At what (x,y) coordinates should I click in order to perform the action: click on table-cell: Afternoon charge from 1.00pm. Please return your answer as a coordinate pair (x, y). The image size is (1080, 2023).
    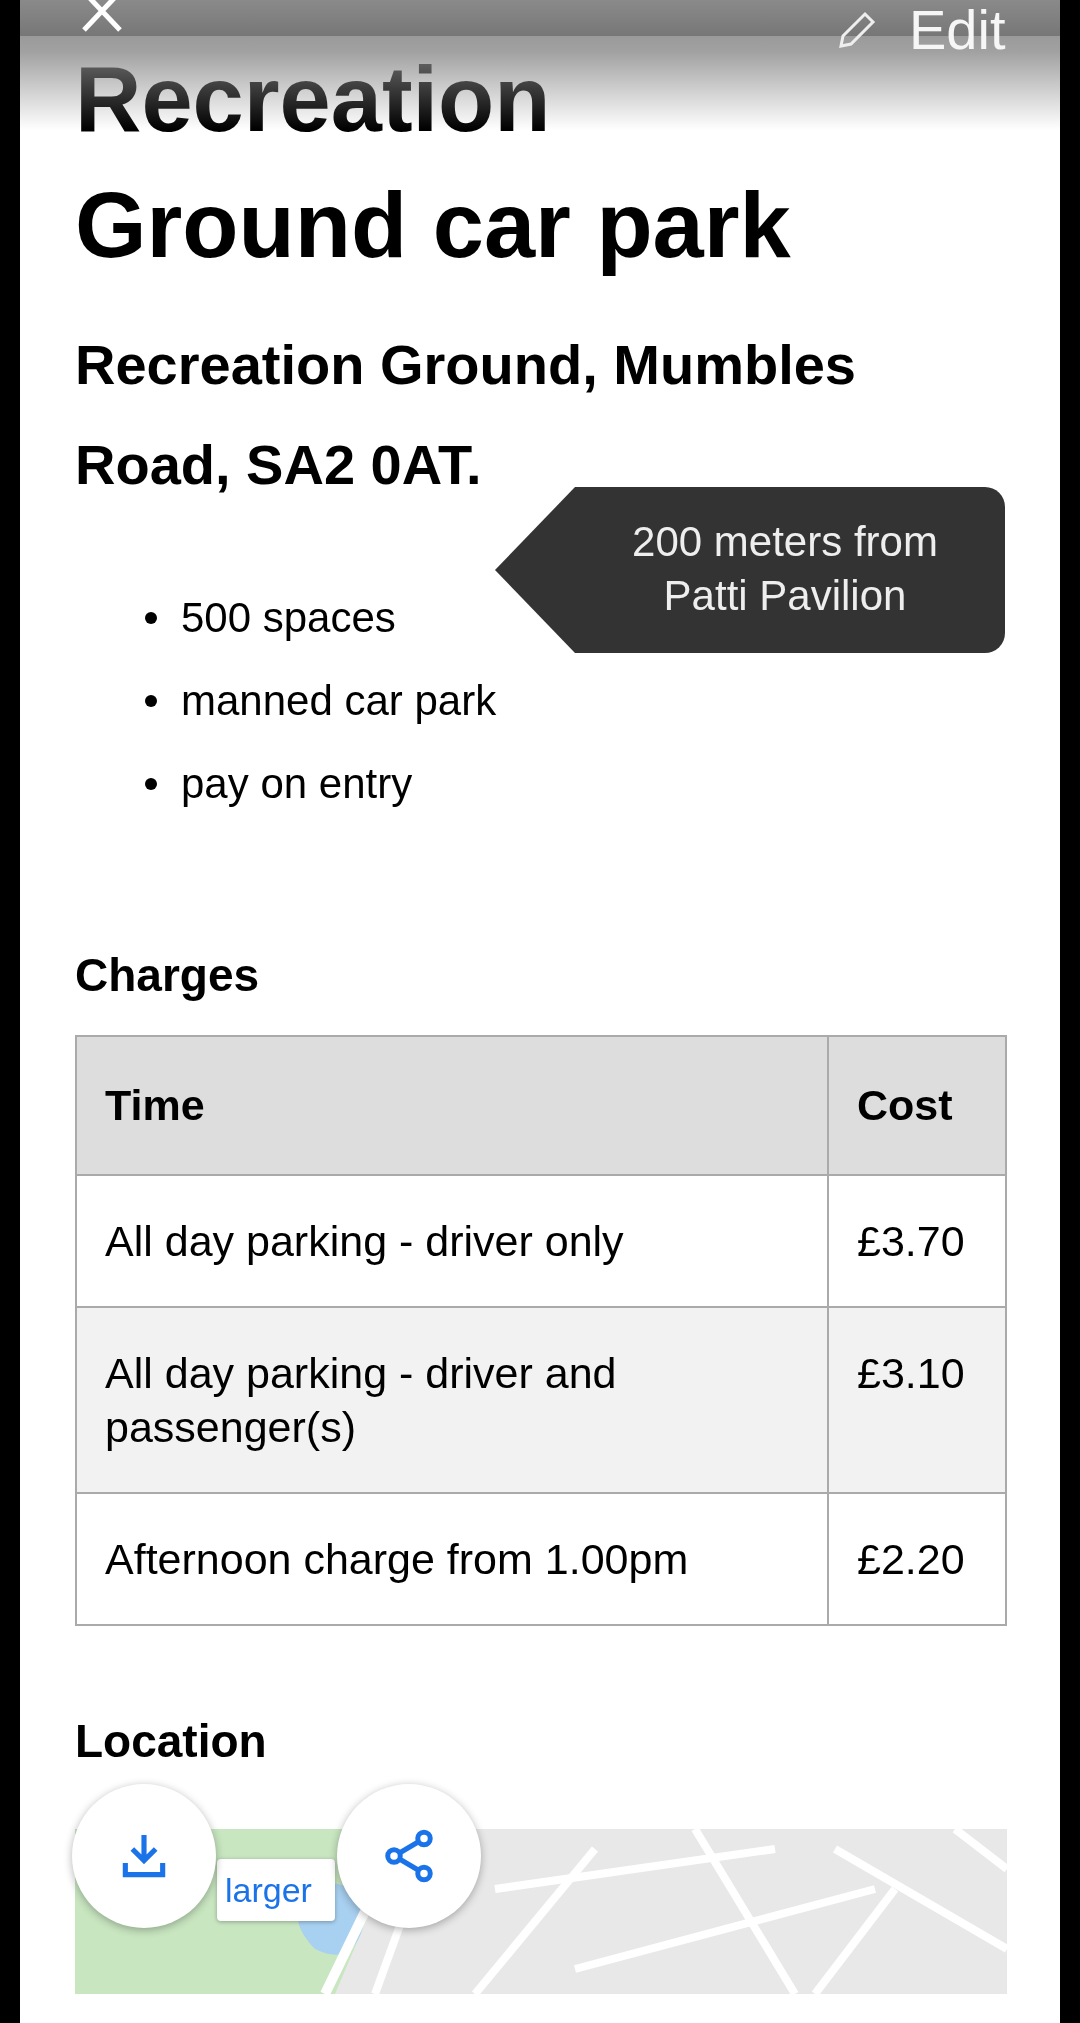
    Looking at the image, I should click on (452, 1559).